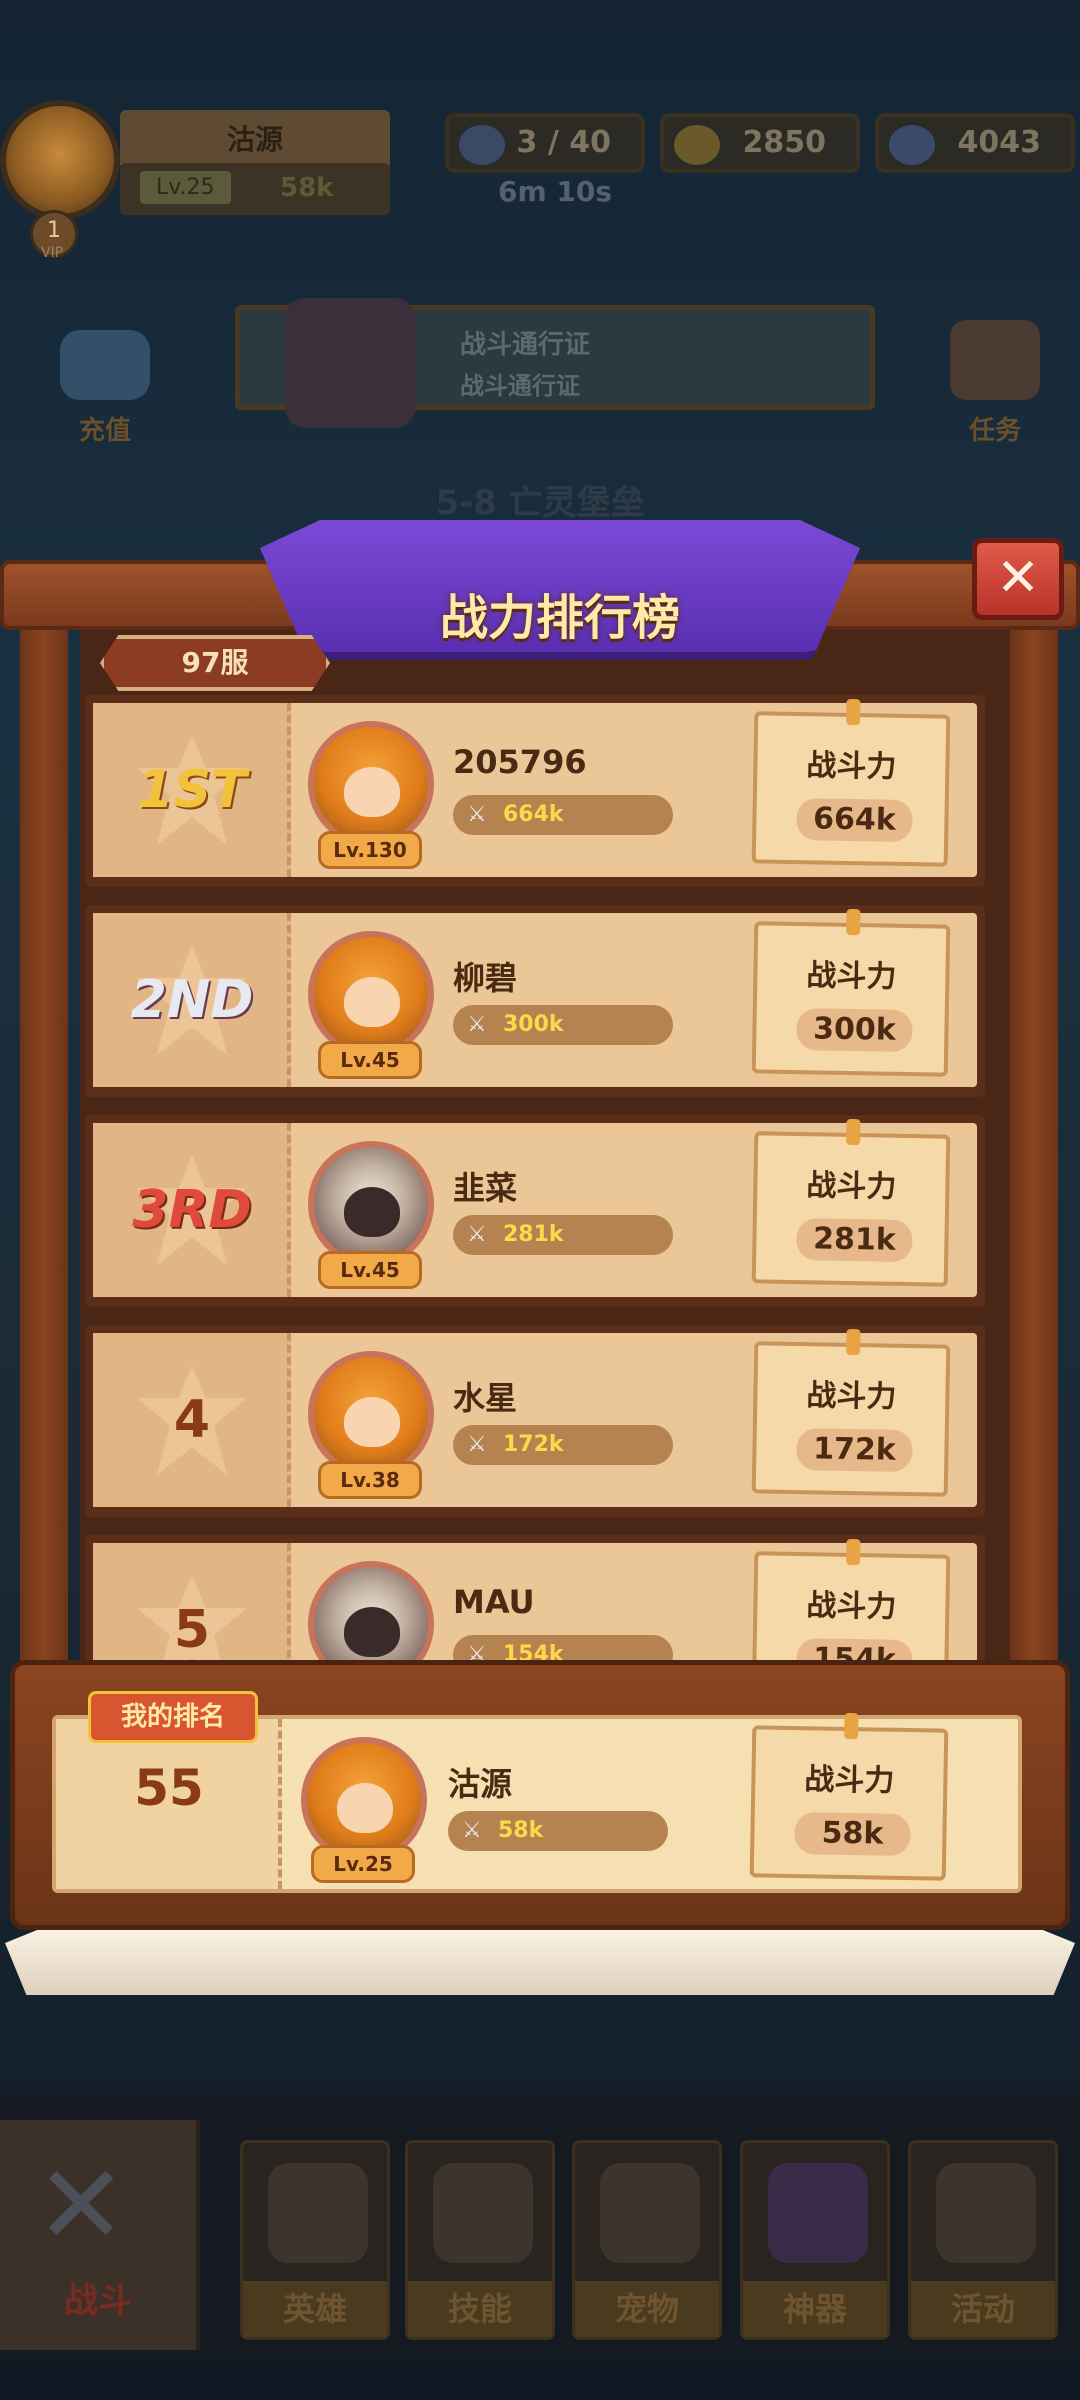 This screenshot has height=2400, width=1080. I want to click on nav-pets: 宠物, so click(647, 2240).